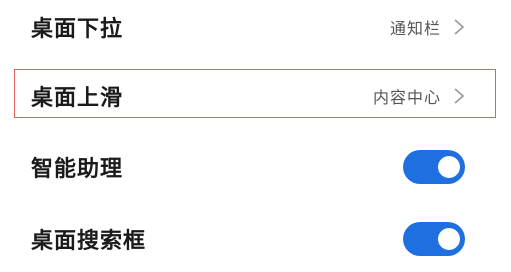 The height and width of the screenshot is (272, 511). What do you see at coordinates (77, 169) in the screenshot?
I see `setting-label: 智能助理` at bounding box center [77, 169].